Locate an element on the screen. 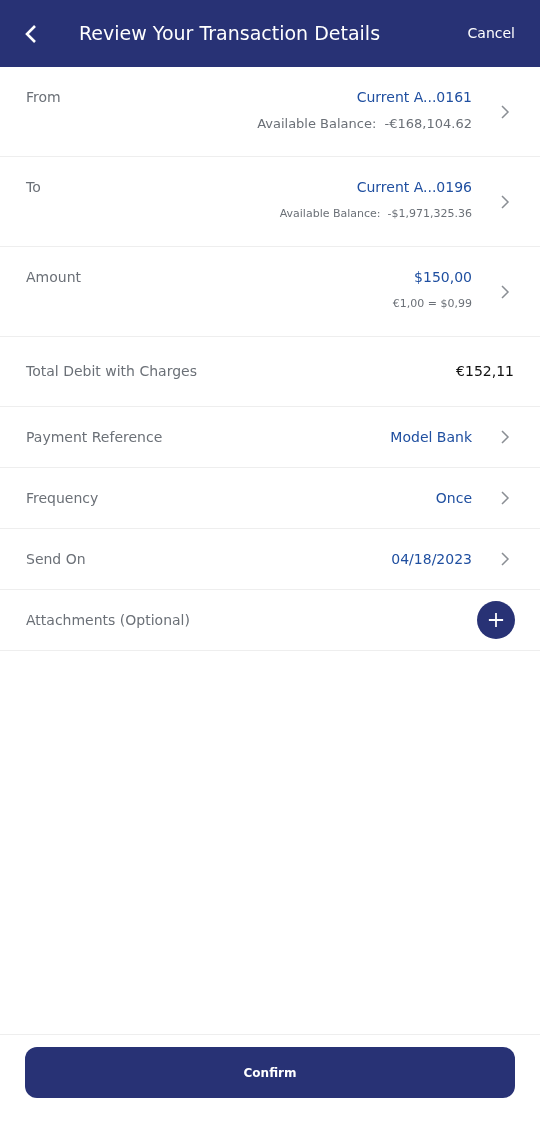  field-label: Amount is located at coordinates (53, 277).